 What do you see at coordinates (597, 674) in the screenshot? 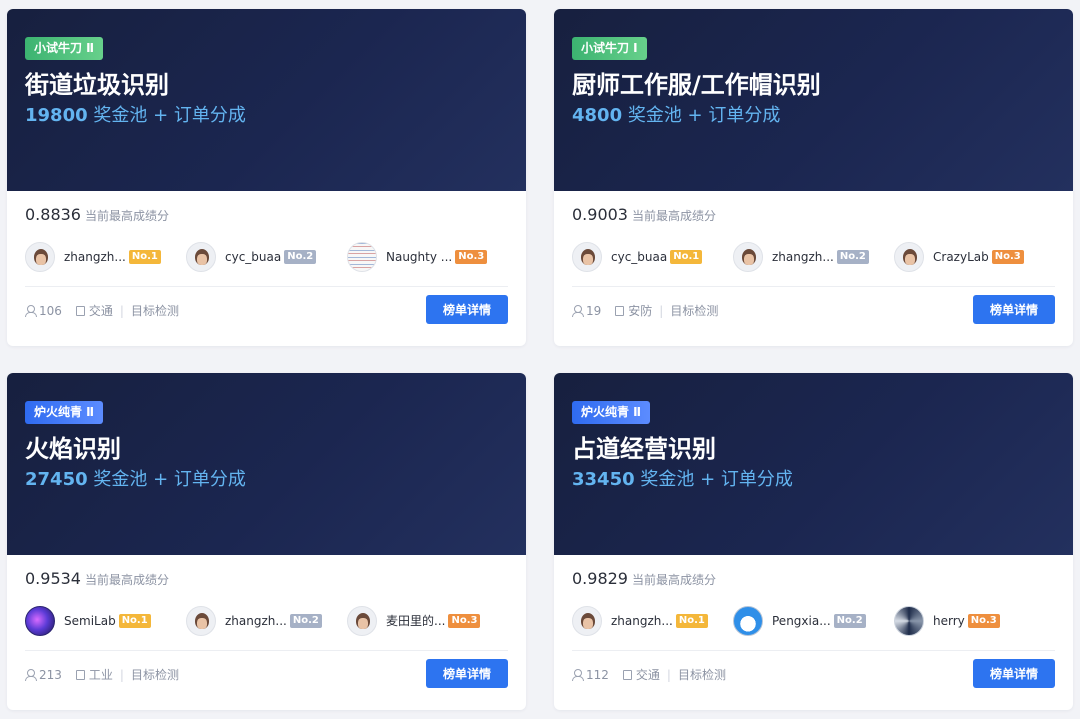
I see `participant-count-value: 112` at bounding box center [597, 674].